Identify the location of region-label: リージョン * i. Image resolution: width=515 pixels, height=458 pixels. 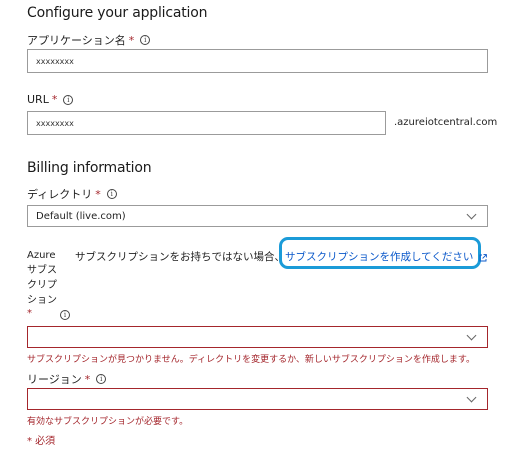
(67, 379).